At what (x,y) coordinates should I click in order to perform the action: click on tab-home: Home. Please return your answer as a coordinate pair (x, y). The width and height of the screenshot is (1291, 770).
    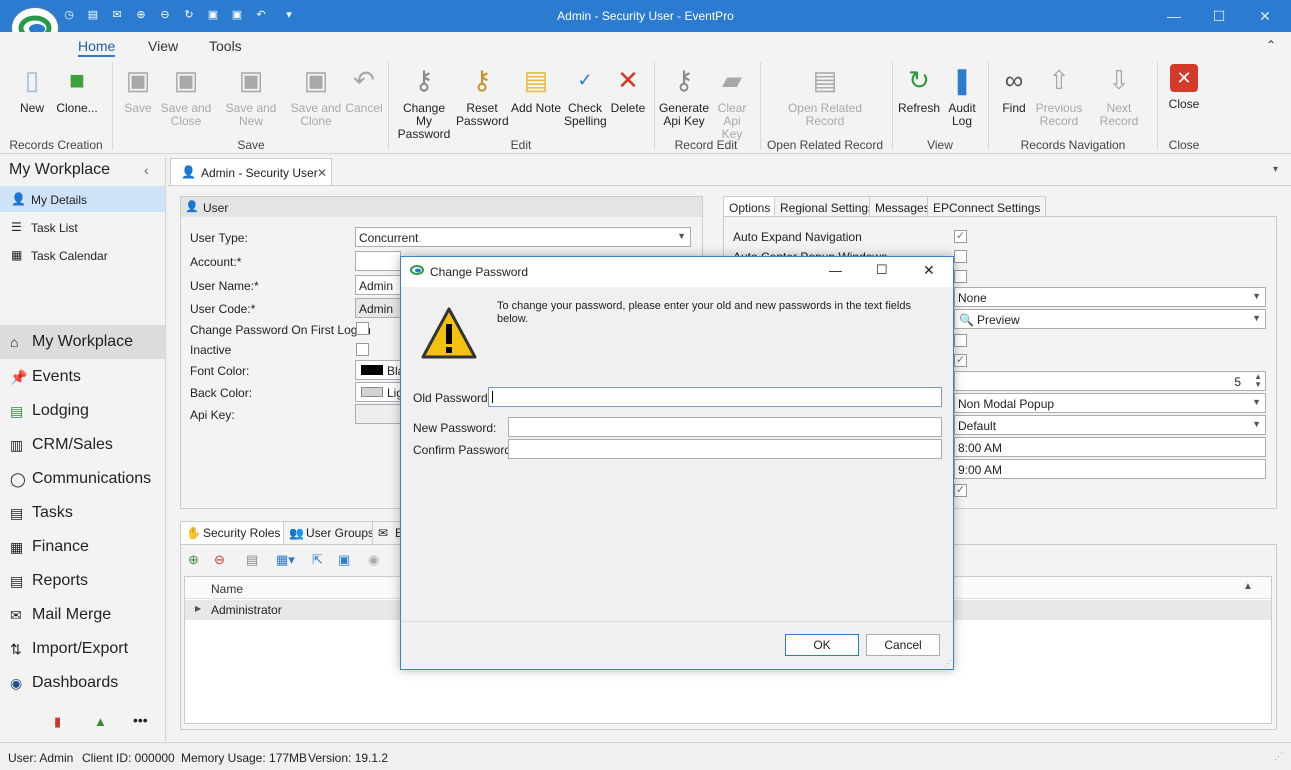
    Looking at the image, I should click on (97, 47).